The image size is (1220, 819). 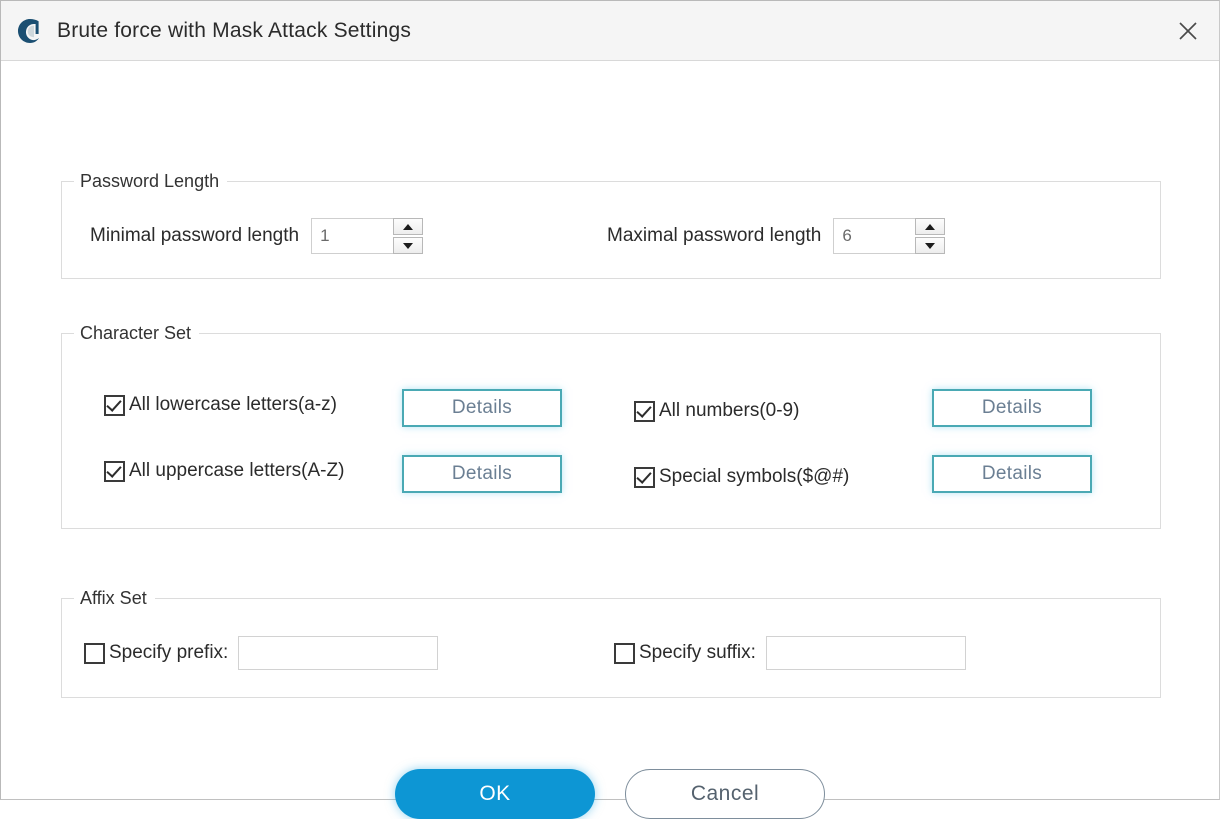 What do you see at coordinates (352, 236) in the screenshot?
I see `minimal-password-length-input` at bounding box center [352, 236].